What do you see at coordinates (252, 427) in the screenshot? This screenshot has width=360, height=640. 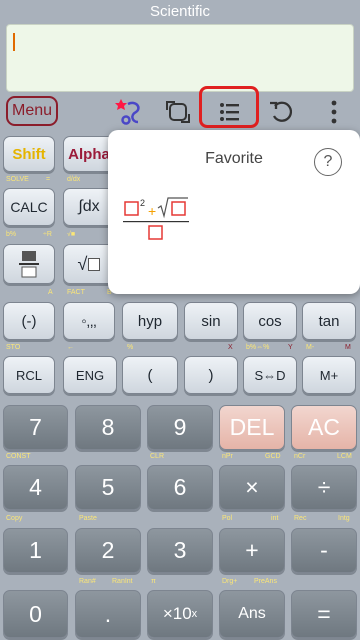 I see `delete-key: DEL` at bounding box center [252, 427].